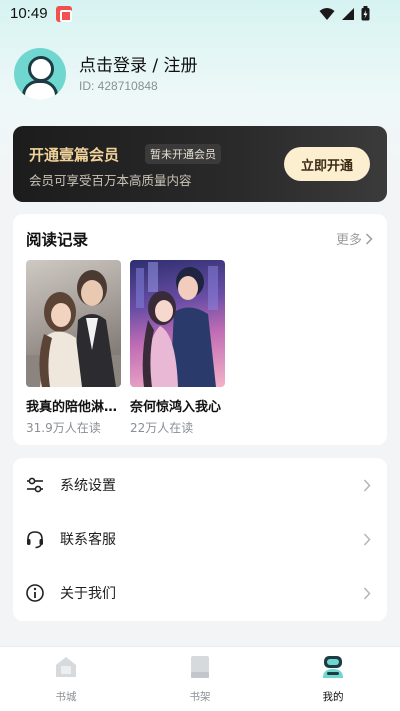  What do you see at coordinates (200, 485) in the screenshot?
I see `menu-item-system-settings: 系统设置` at bounding box center [200, 485].